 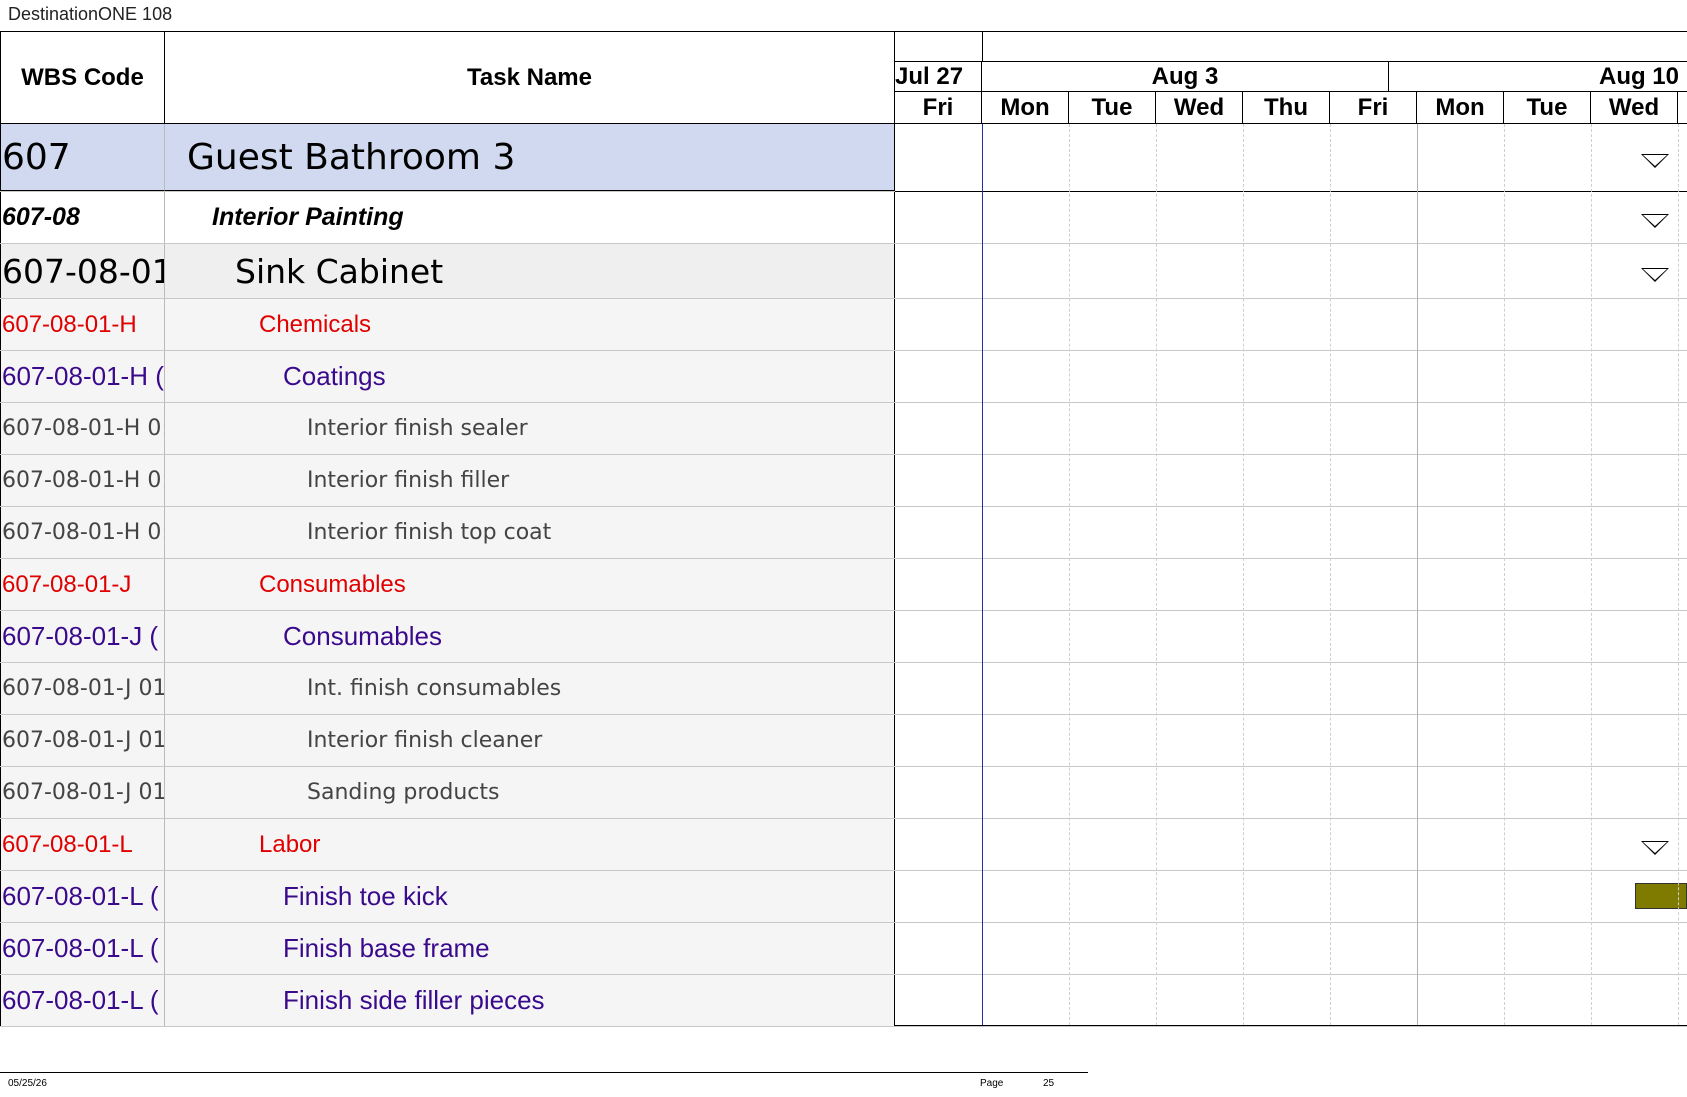 What do you see at coordinates (530, 844) in the screenshot?
I see `task-name-cell: Labor` at bounding box center [530, 844].